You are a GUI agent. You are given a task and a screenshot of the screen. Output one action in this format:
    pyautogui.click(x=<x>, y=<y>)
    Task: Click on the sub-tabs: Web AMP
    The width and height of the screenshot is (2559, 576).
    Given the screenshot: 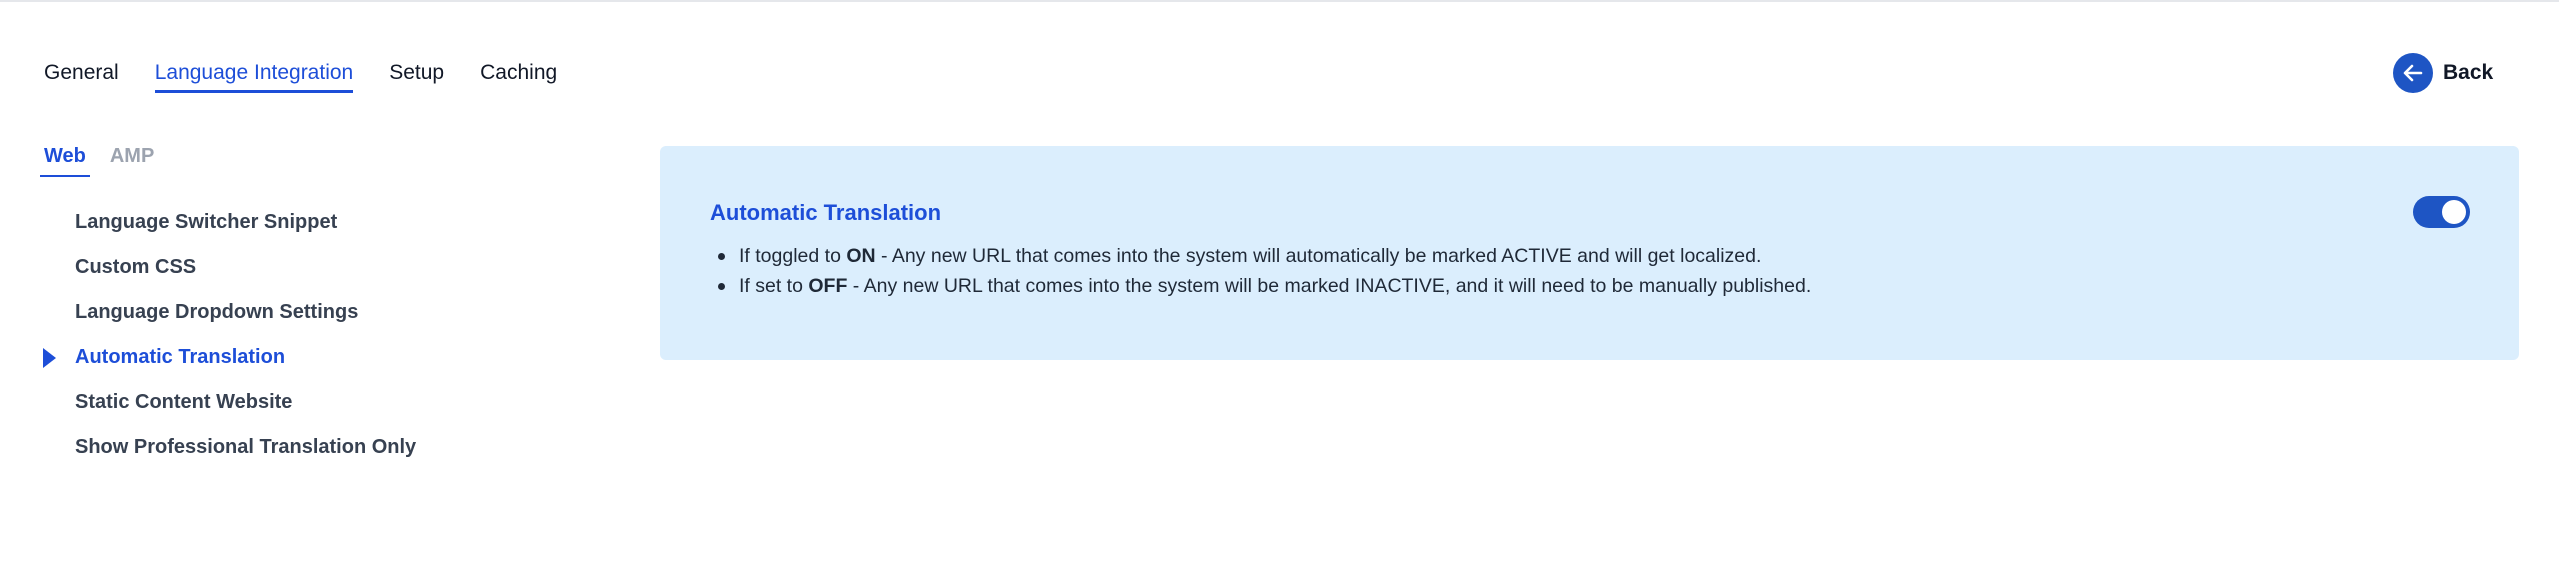 What is the action you would take?
    pyautogui.click(x=107, y=160)
    